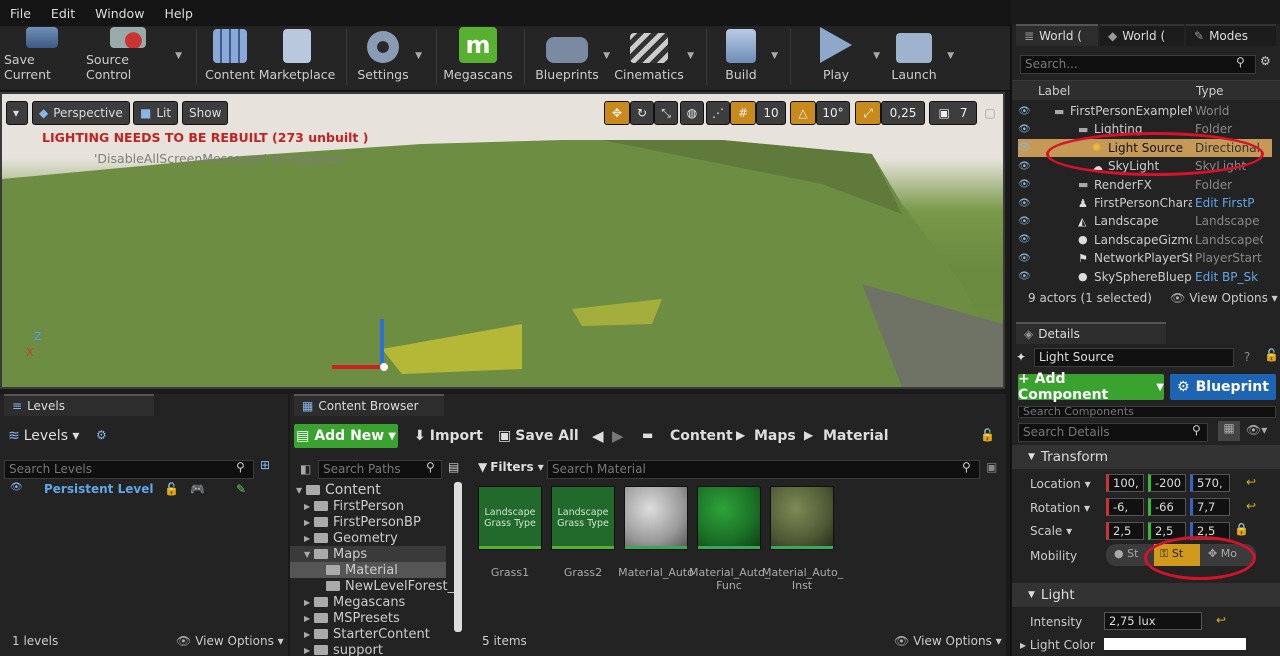  What do you see at coordinates (1210, 507) in the screenshot?
I see `rotation-z: 7,7` at bounding box center [1210, 507].